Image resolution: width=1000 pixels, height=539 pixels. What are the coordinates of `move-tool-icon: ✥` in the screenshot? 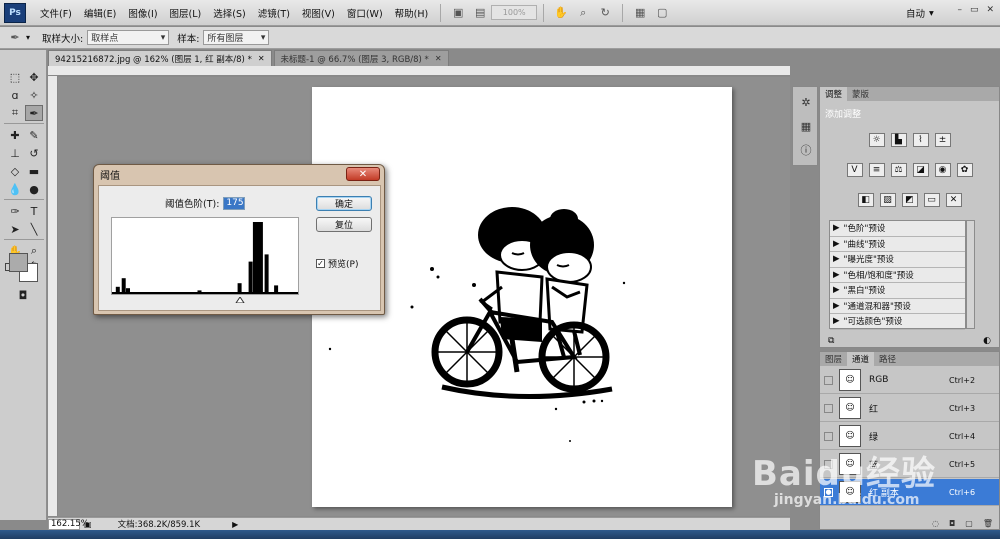 It's located at (34, 77).